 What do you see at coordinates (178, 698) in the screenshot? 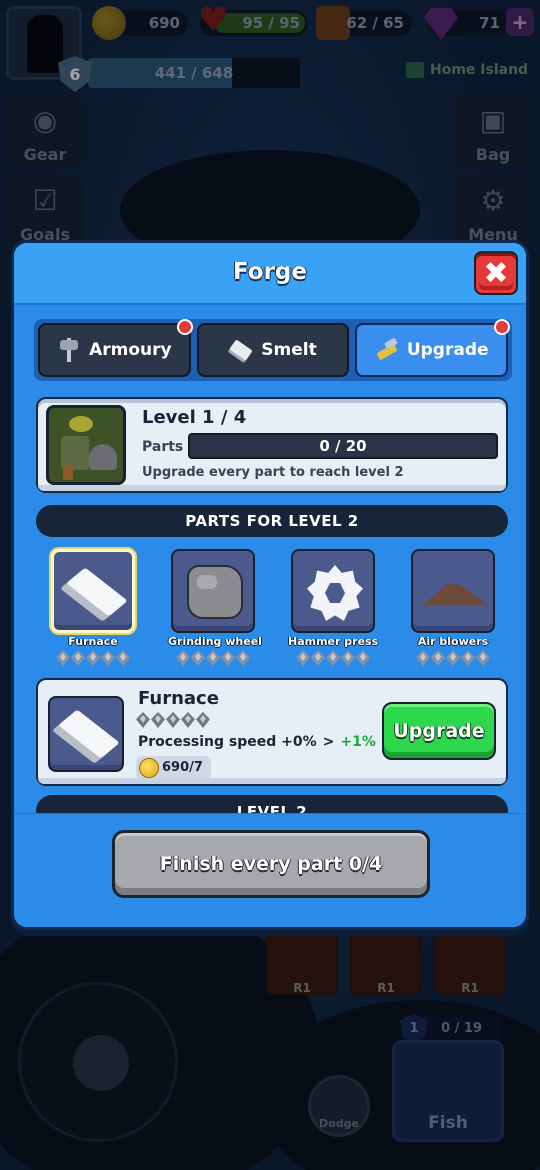
I see `selected-part-name: Furnace` at bounding box center [178, 698].